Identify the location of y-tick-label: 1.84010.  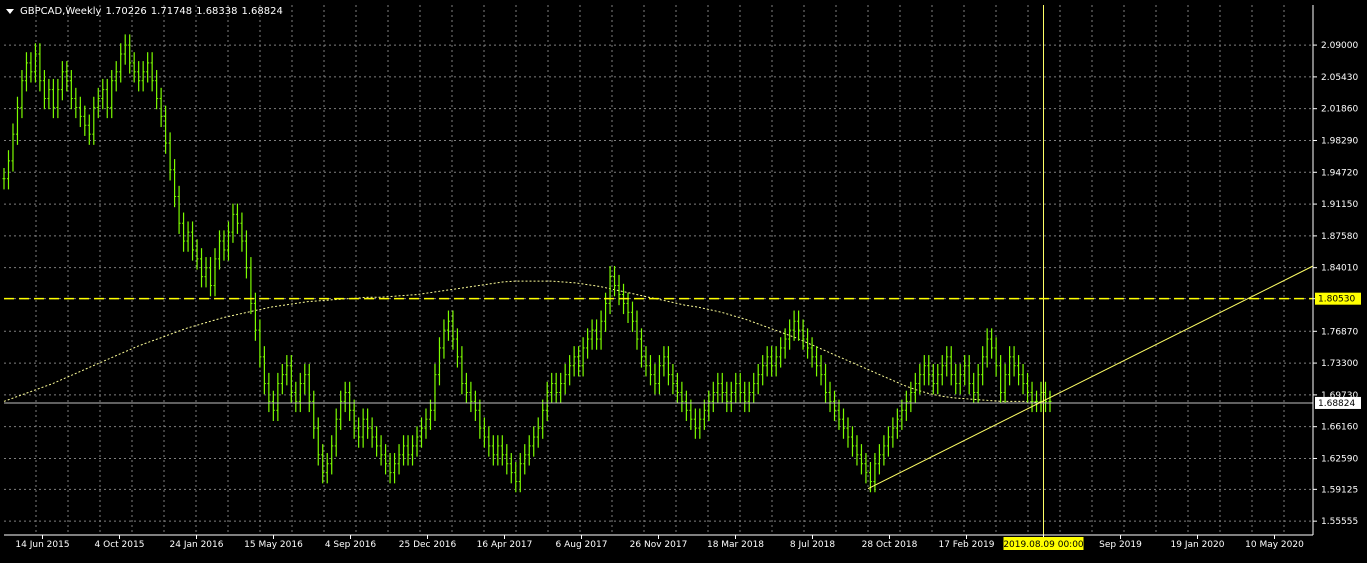
(1339, 269).